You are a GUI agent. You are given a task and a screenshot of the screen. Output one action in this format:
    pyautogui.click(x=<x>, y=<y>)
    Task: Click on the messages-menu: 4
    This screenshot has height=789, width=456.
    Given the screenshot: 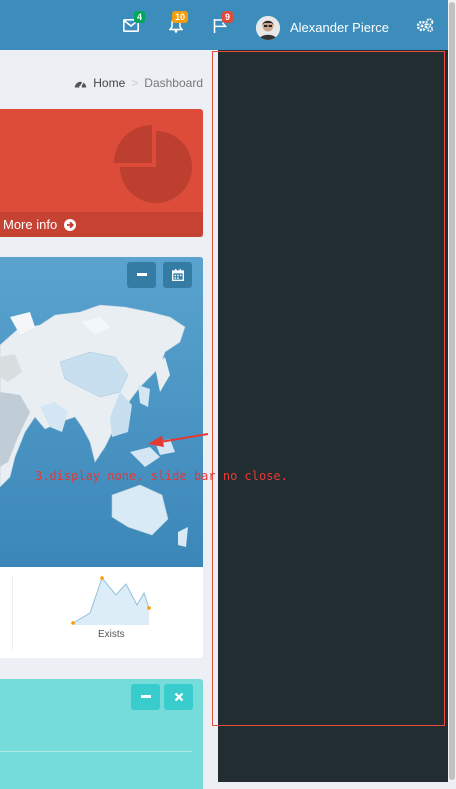 What is the action you would take?
    pyautogui.click(x=132, y=25)
    